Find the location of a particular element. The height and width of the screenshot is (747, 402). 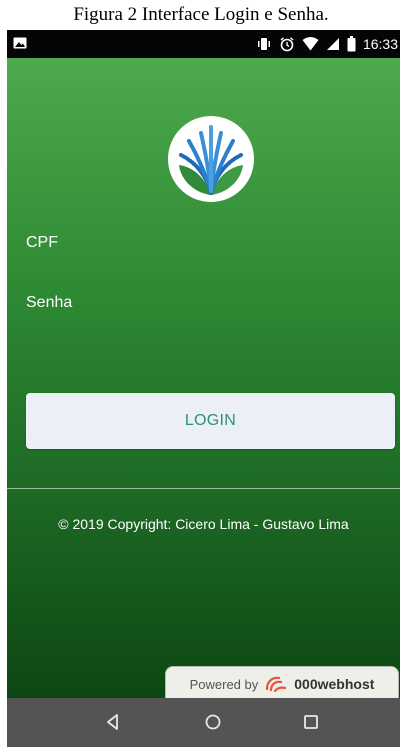

plant-logo-icon is located at coordinates (211, 159).